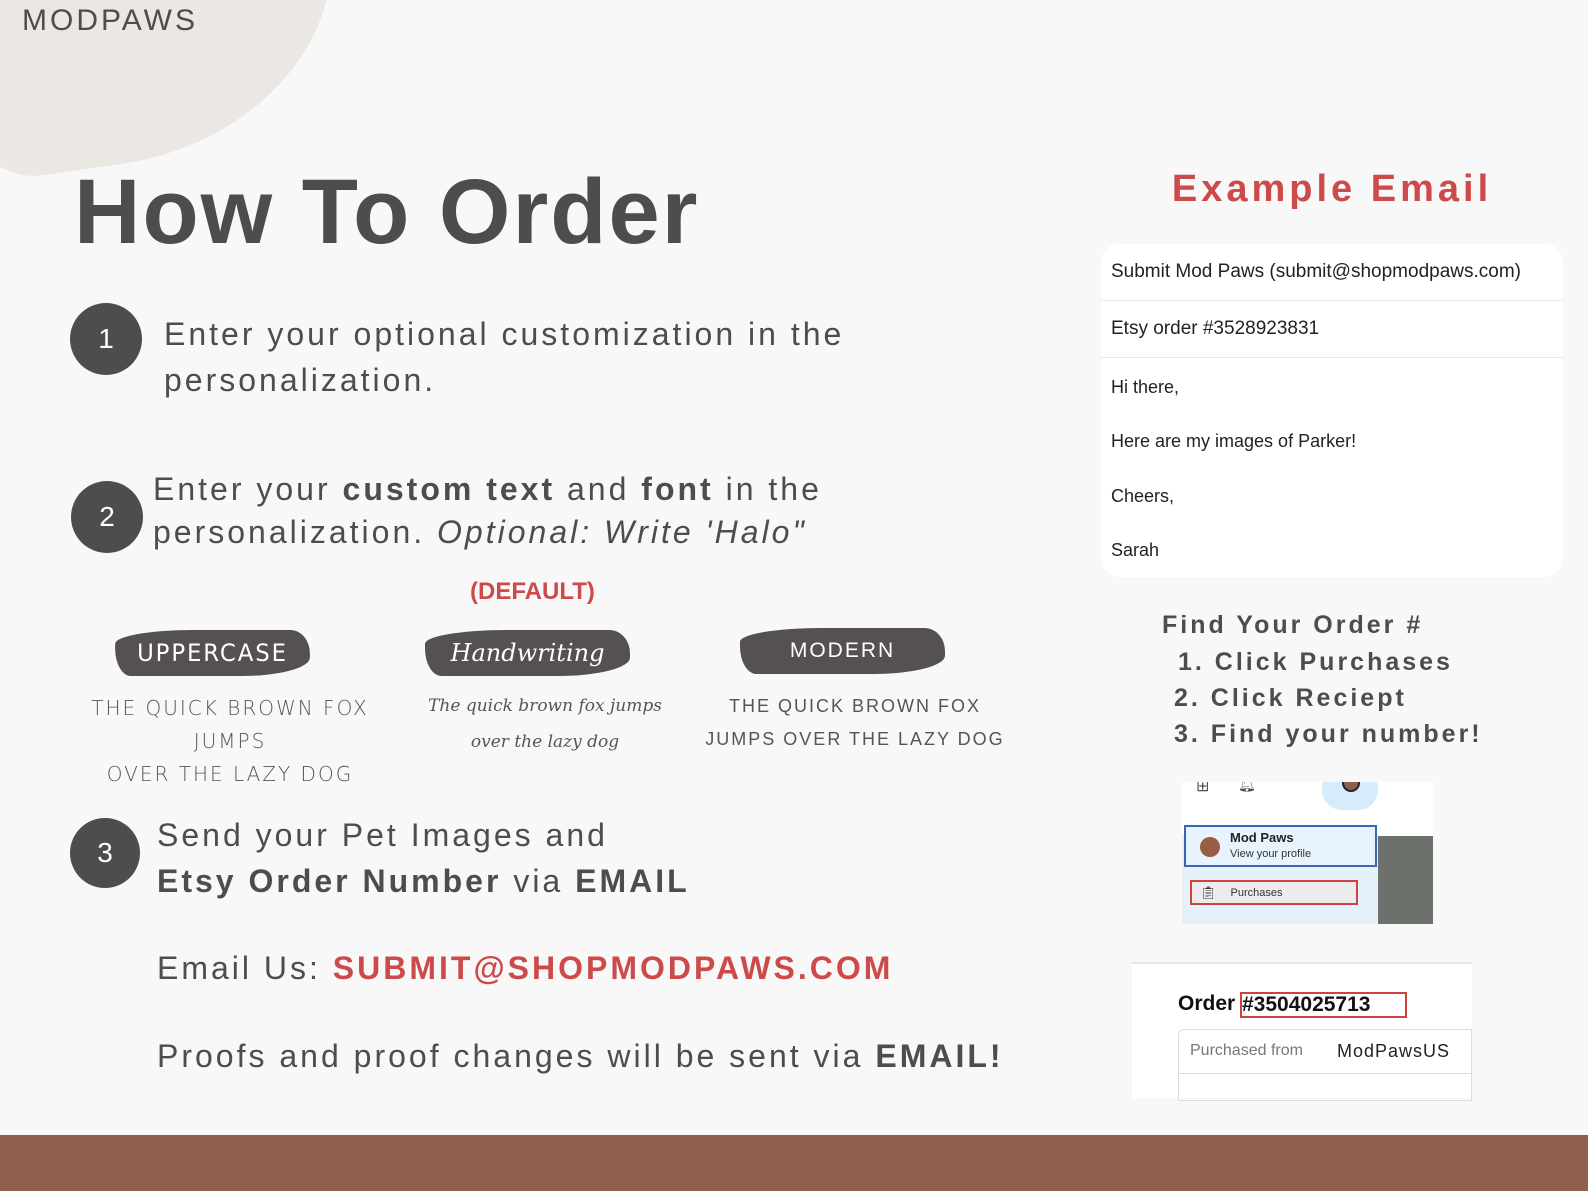 The height and width of the screenshot is (1191, 1588). What do you see at coordinates (1256, 892) in the screenshot?
I see `t: Purchases` at bounding box center [1256, 892].